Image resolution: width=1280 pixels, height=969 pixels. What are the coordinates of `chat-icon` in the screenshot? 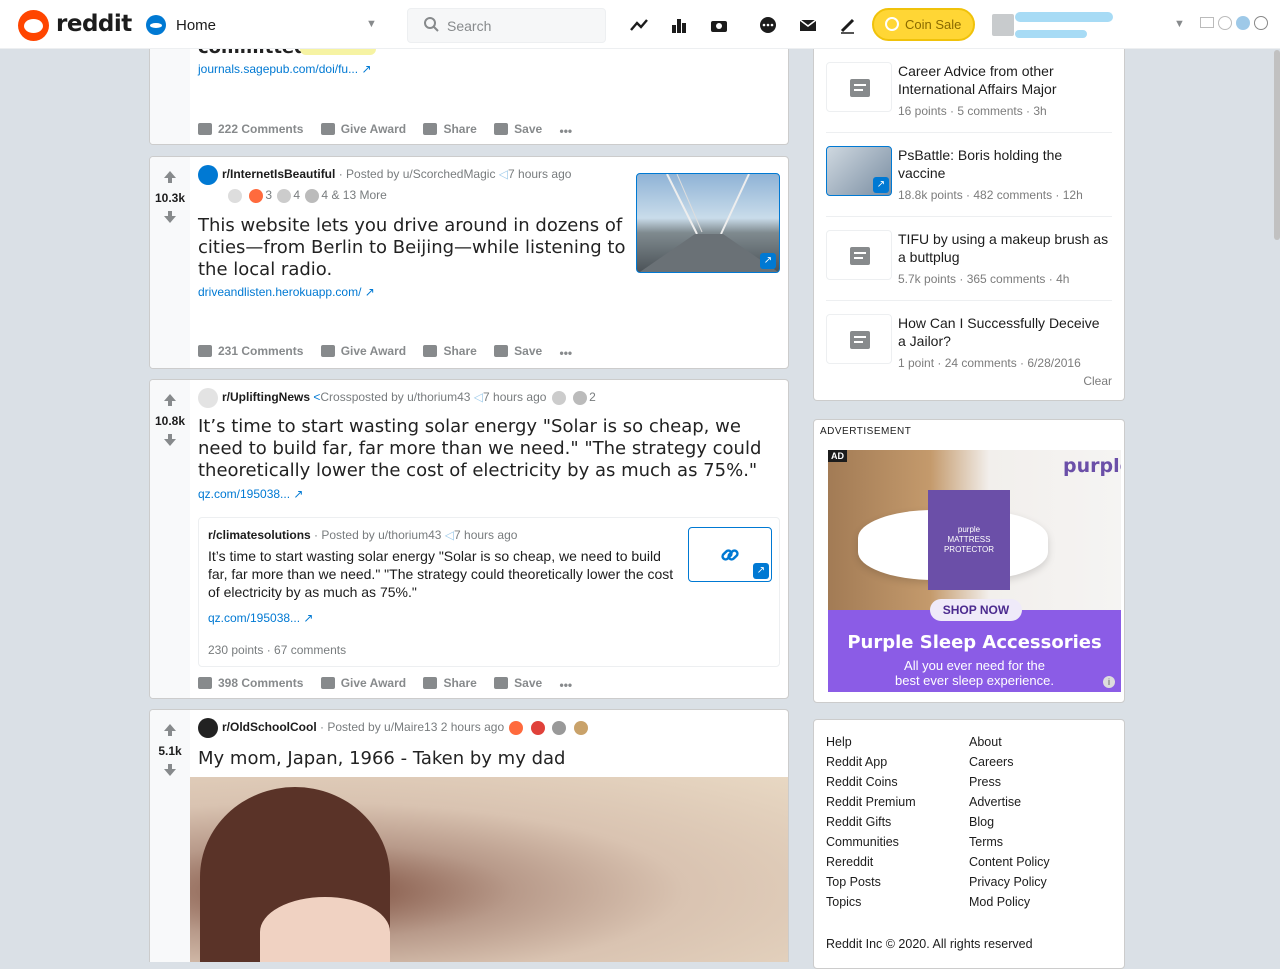 It's located at (768, 25).